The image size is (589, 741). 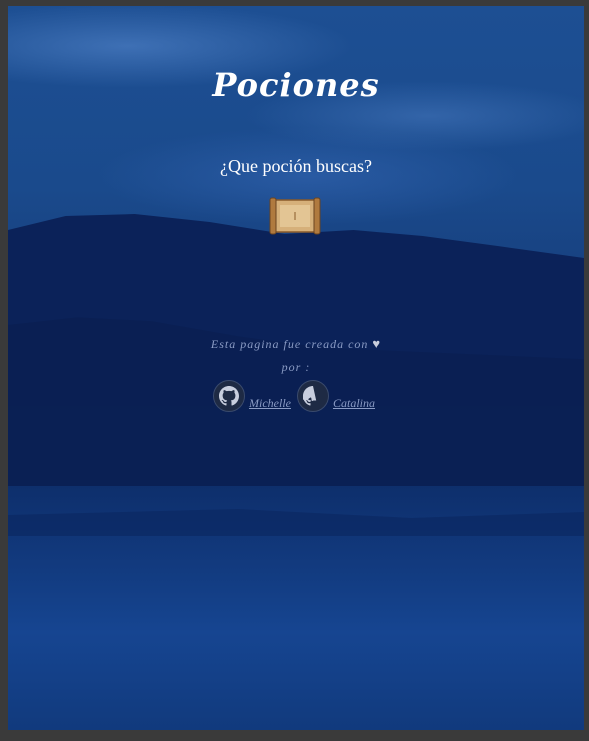 I want to click on footer-credit-line: Esta pagina fue creada con ♥, so click(x=296, y=344).